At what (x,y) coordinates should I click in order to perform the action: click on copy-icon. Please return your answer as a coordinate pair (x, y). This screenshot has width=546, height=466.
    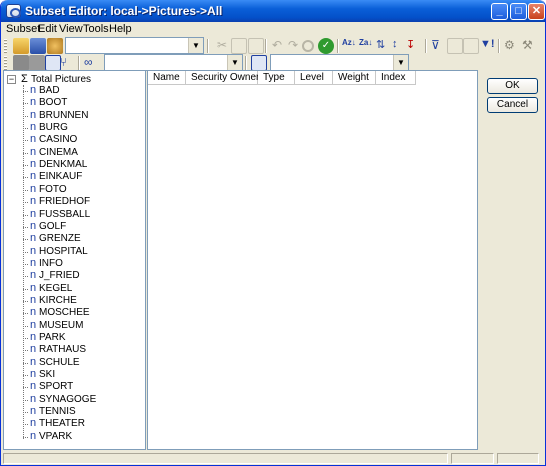
    Looking at the image, I should click on (239, 46).